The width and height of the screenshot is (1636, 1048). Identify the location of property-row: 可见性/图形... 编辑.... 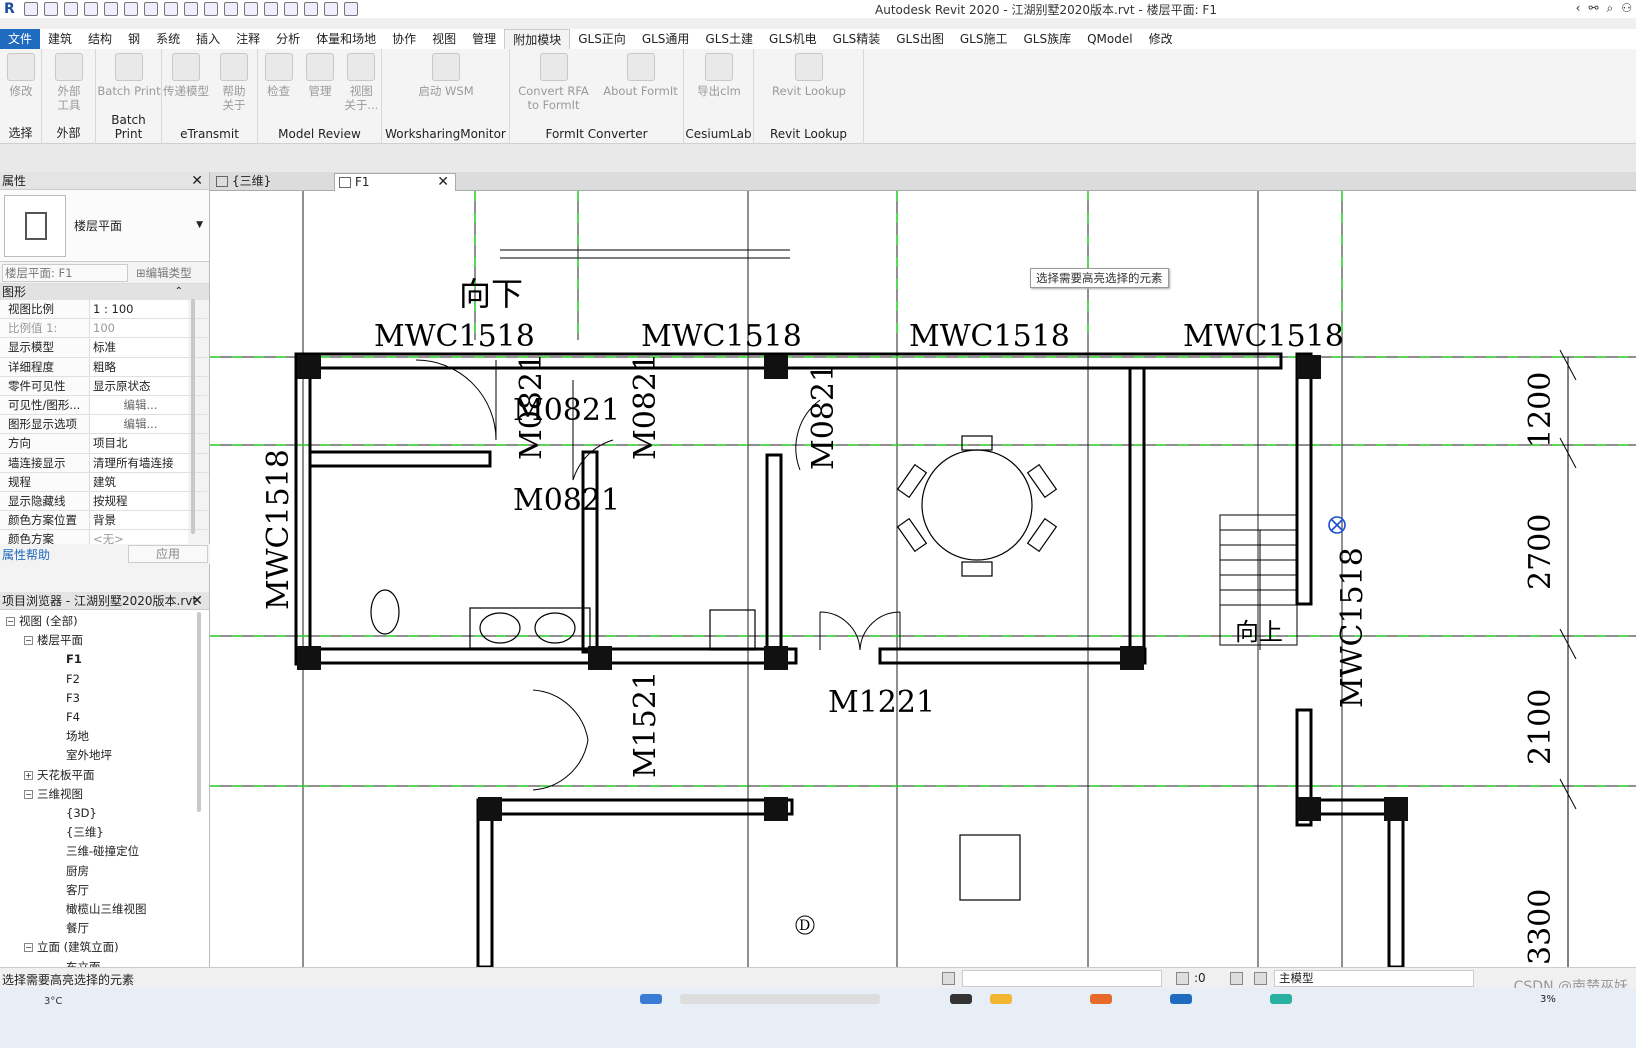
(104, 405).